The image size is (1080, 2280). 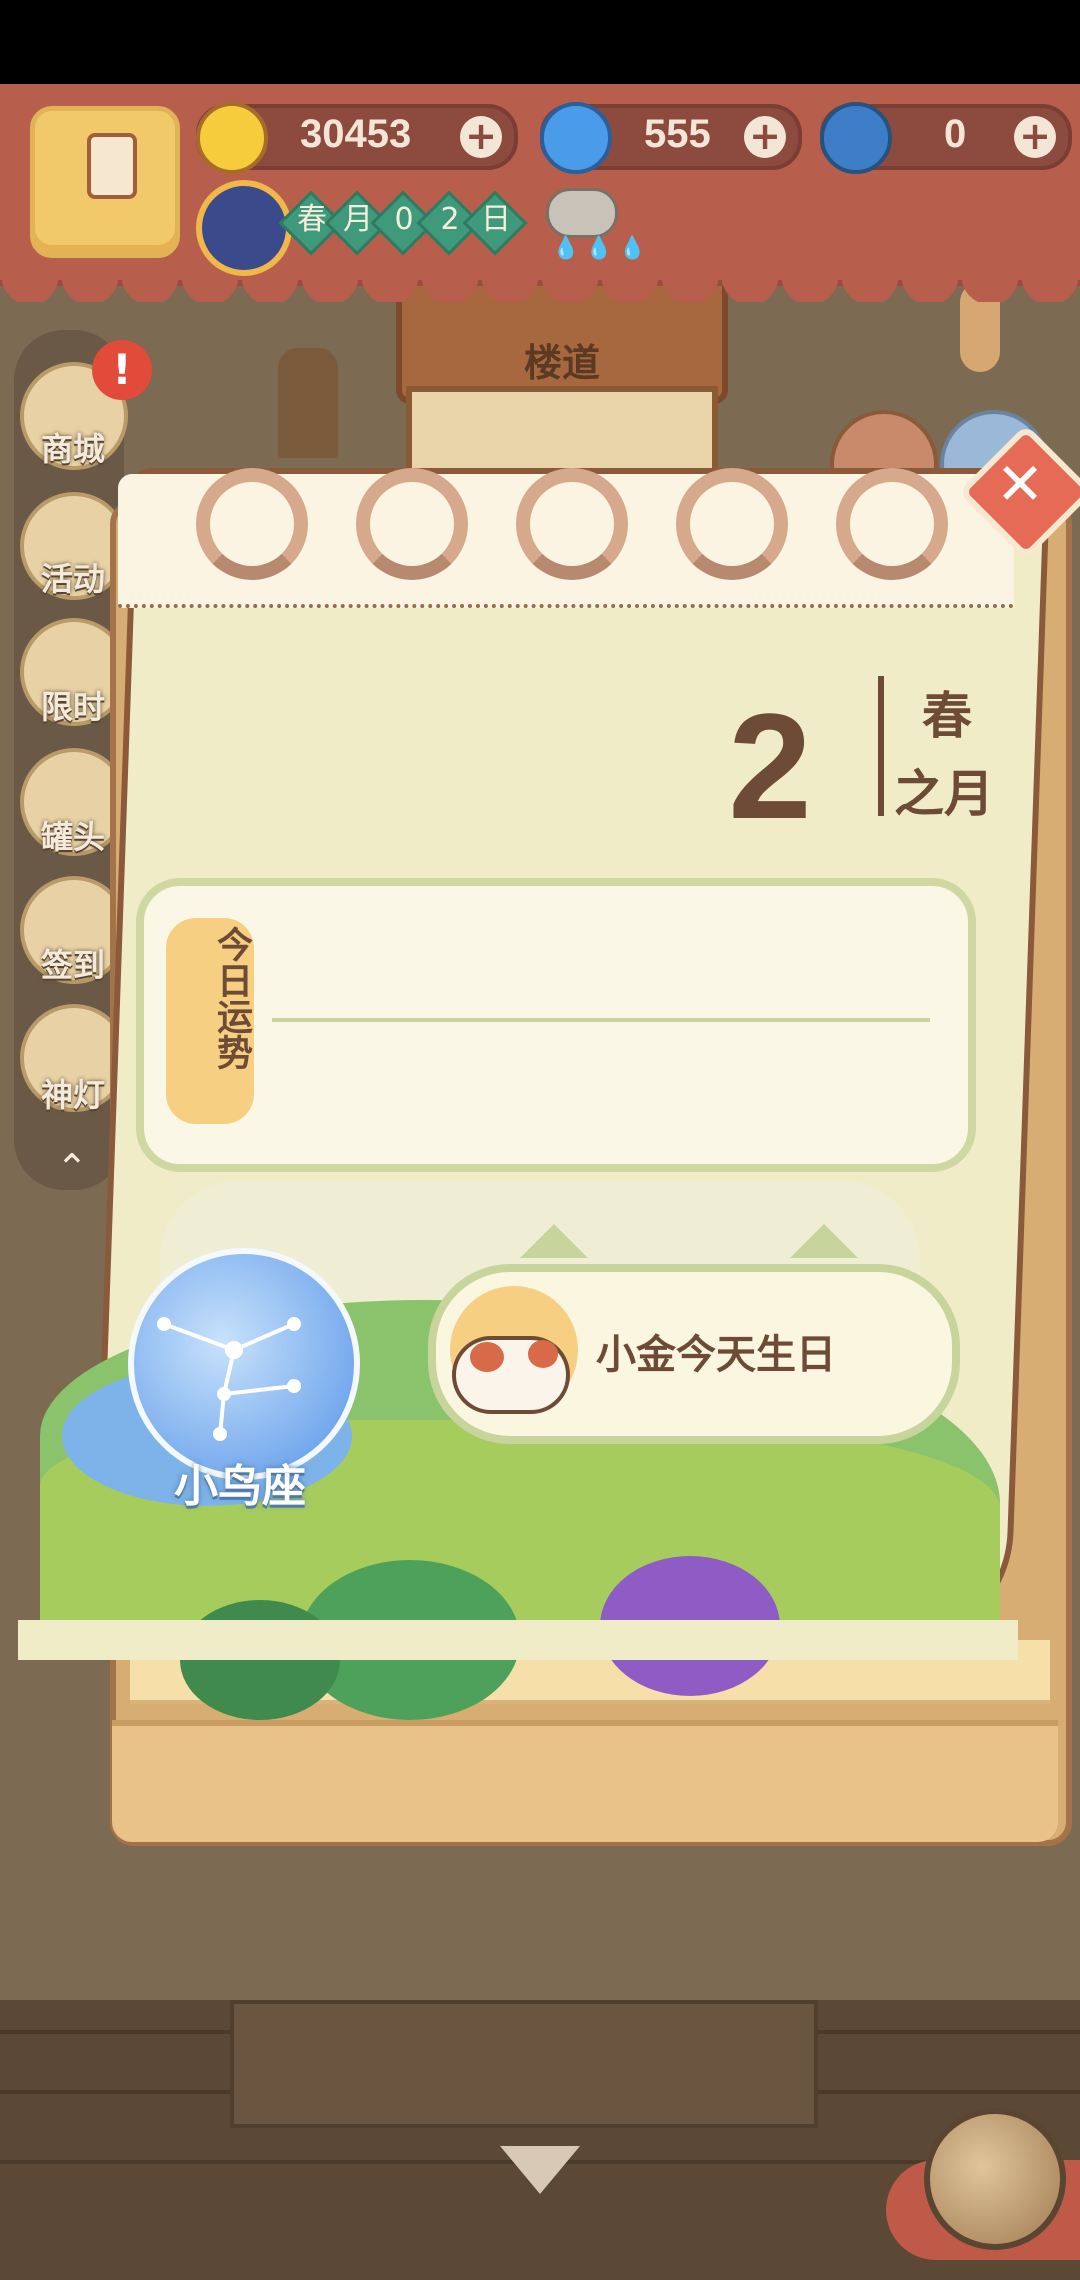 I want to click on collapse-down-icon, so click(x=540, y=2170).